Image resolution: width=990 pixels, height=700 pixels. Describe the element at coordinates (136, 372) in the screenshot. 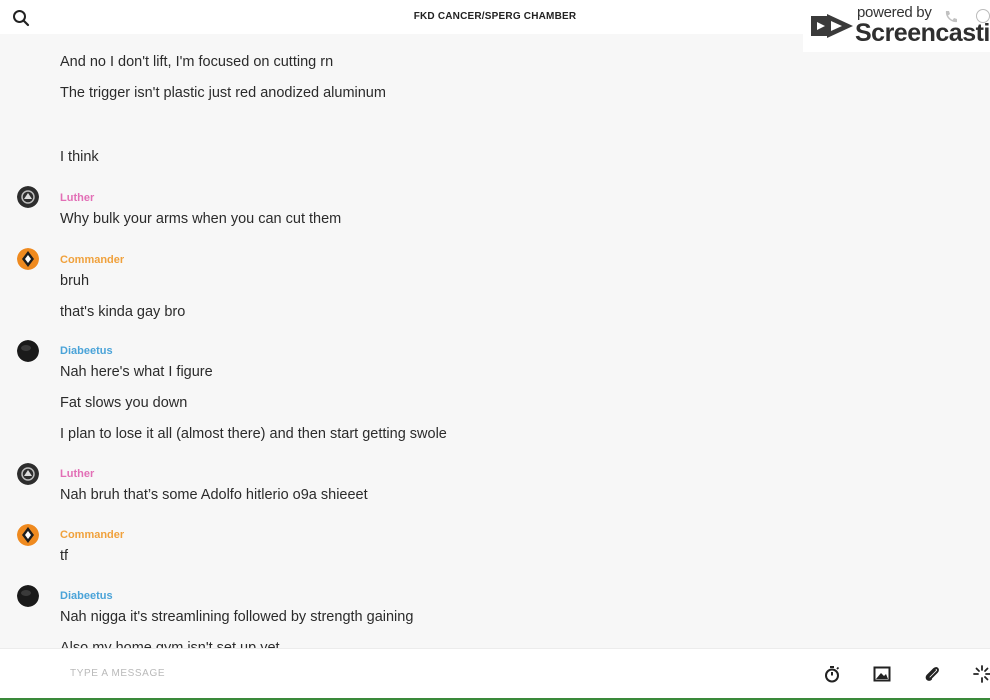

I see `message-text: Nah here's what I figure` at that location.